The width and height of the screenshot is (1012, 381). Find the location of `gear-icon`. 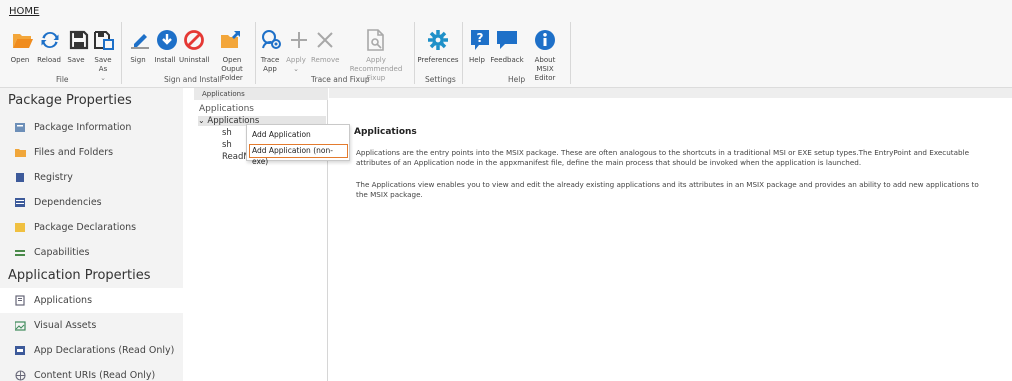

gear-icon is located at coordinates (438, 40).